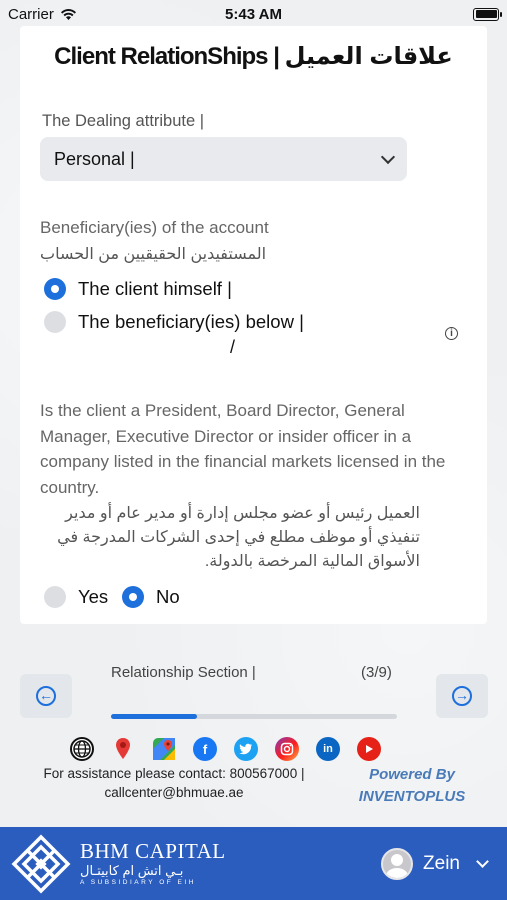 Image resolution: width=507 pixels, height=900 pixels. I want to click on user-name: Zein, so click(441, 864).